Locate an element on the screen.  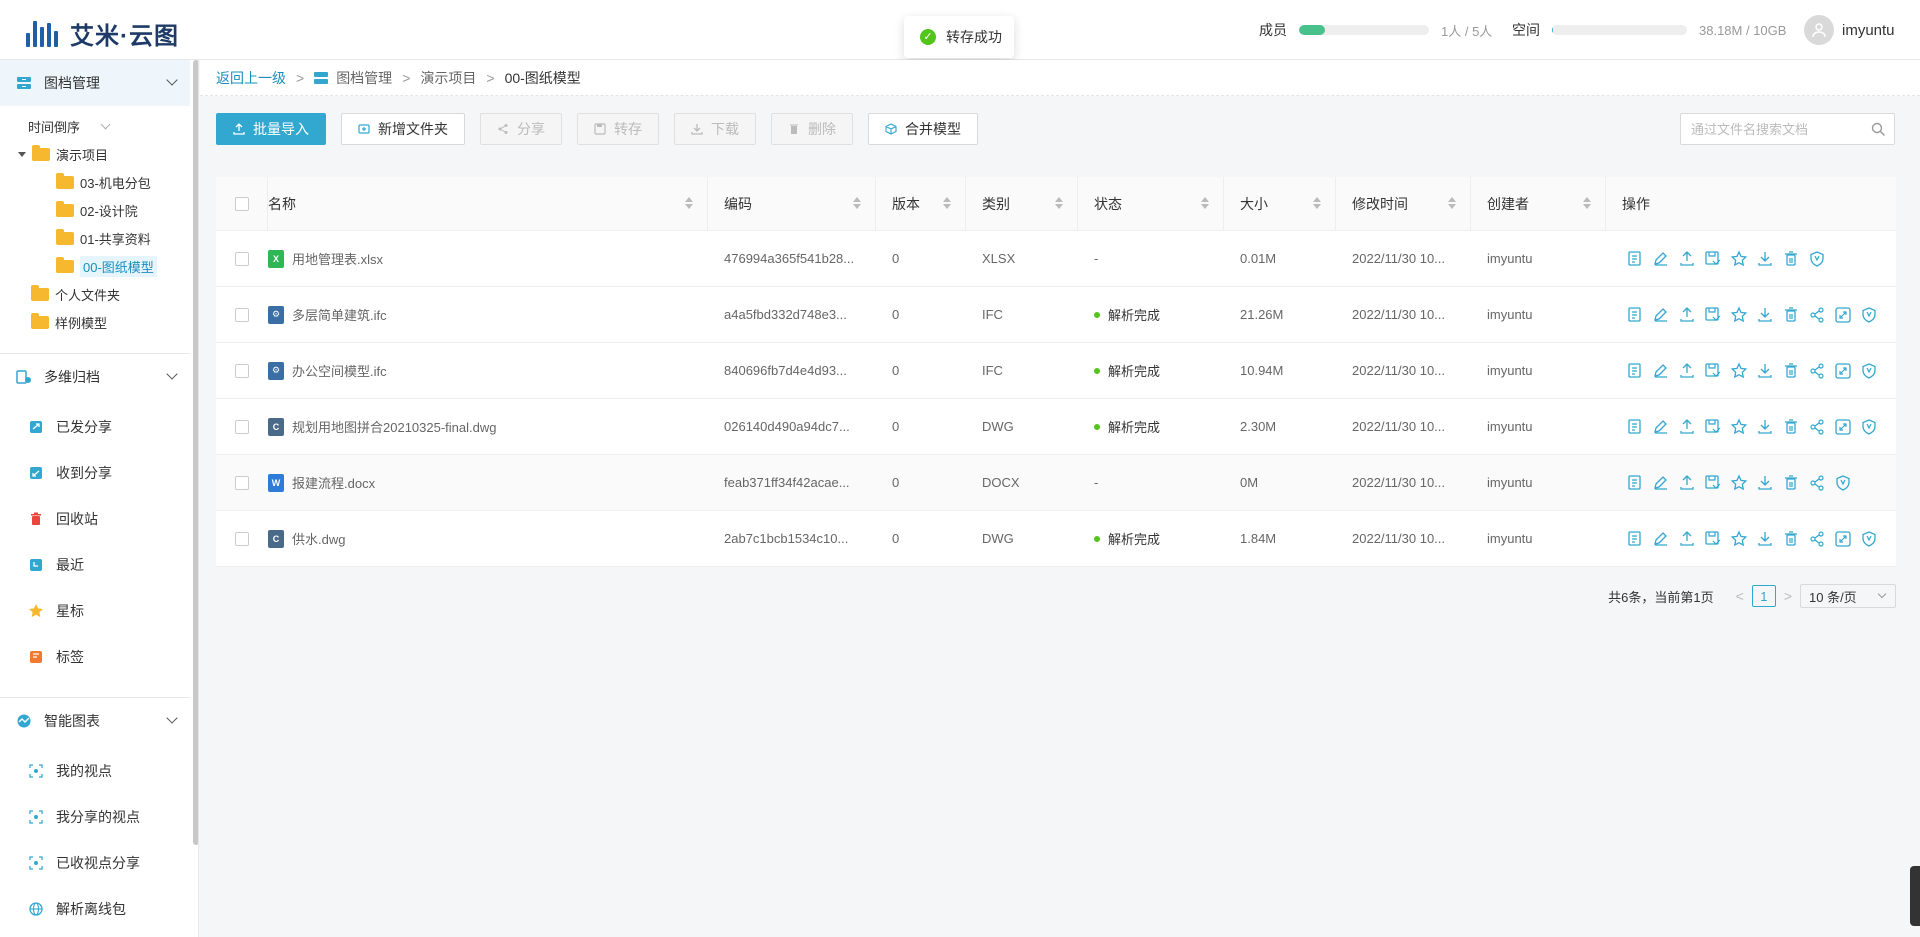
cell-name-text: 报建流程.docx is located at coordinates (333, 482).